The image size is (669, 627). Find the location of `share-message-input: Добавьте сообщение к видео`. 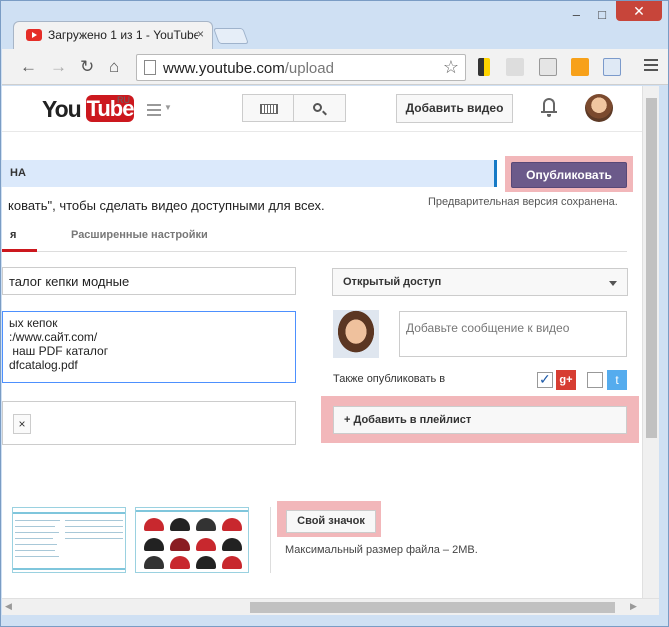

share-message-input: Добавьте сообщение к видео is located at coordinates (513, 334).